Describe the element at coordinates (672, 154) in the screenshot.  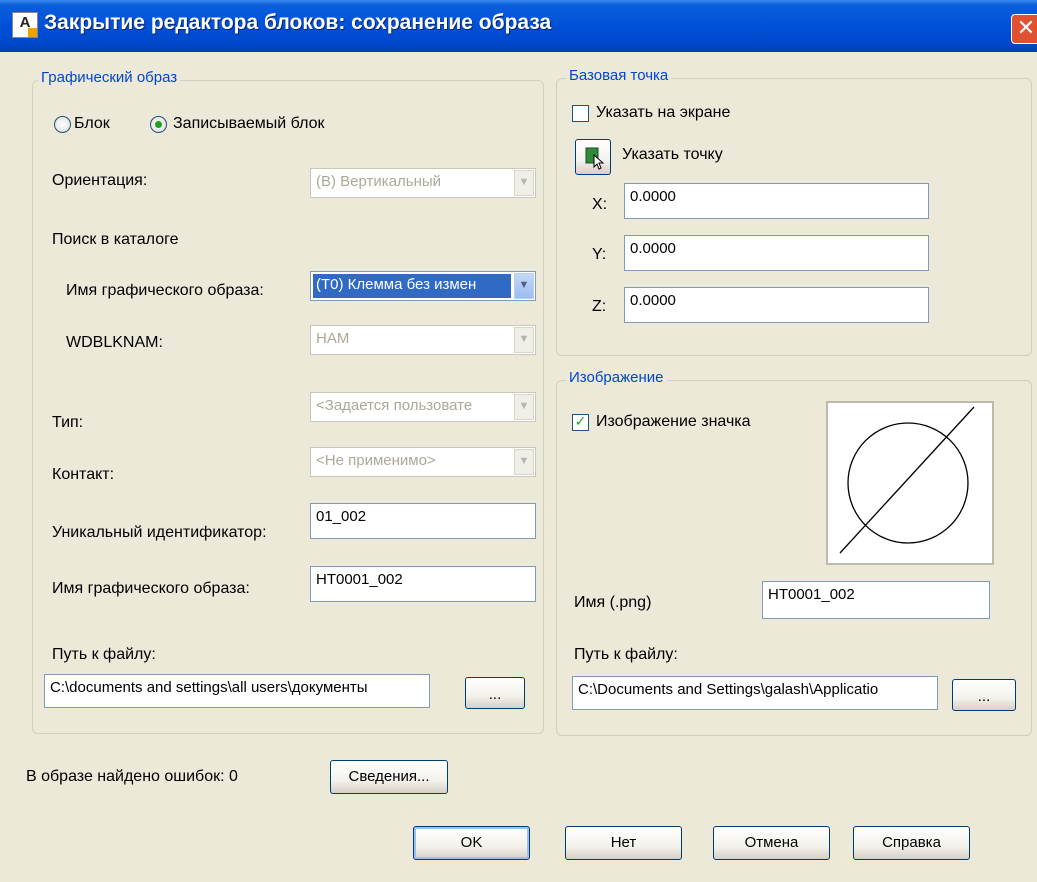
I see `pick-point-label: Указать точку` at that location.